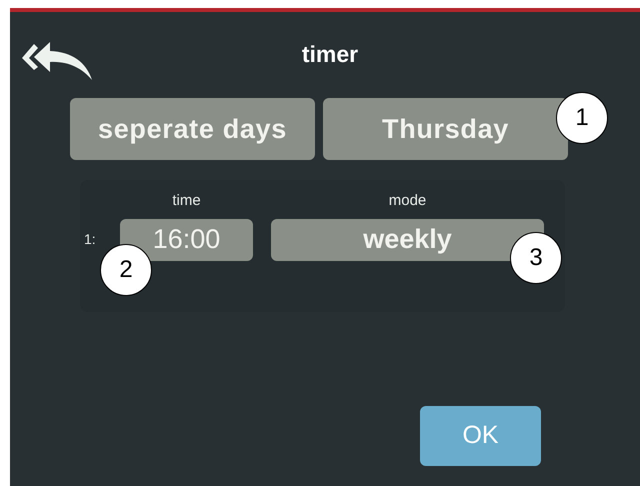  Describe the element at coordinates (192, 129) in the screenshot. I see `selector-button: seperate days` at that location.